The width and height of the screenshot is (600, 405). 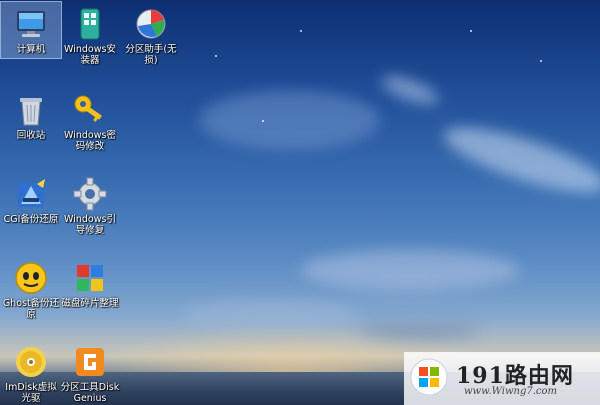 I want to click on desktop-icon-label: ImDisk虚拟光驱, so click(x=31, y=393).